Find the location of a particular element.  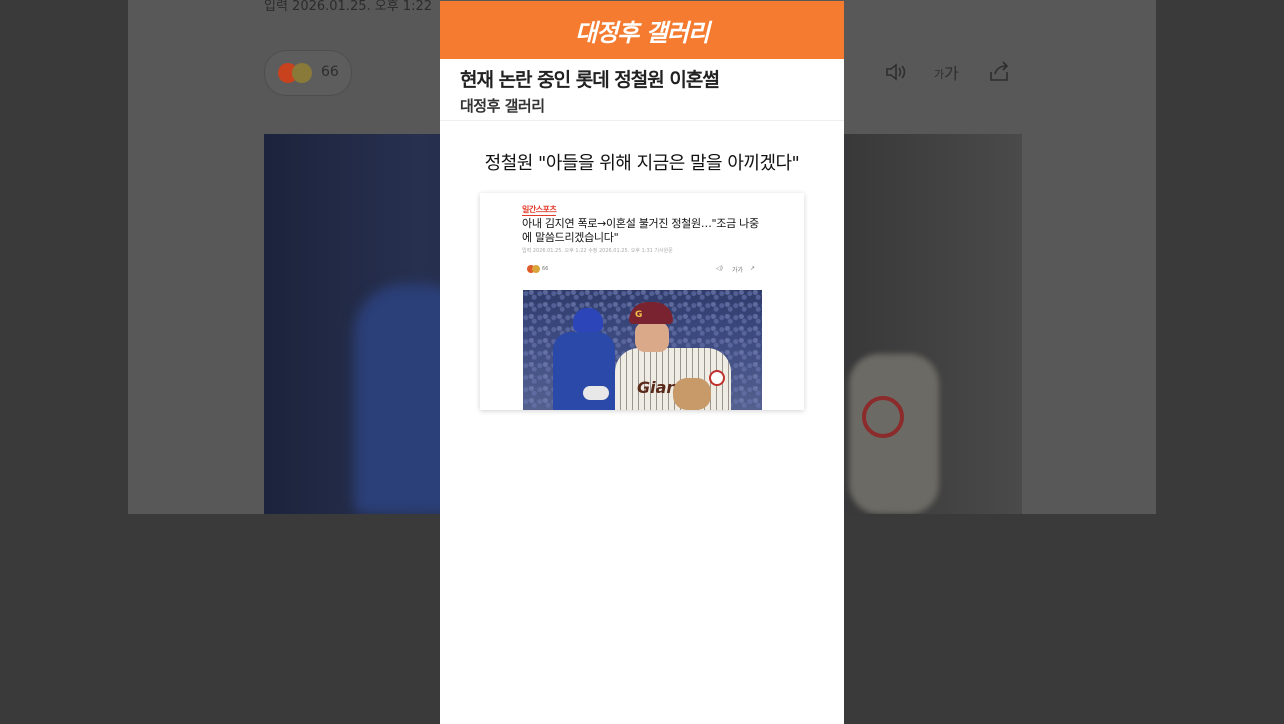

quote-heading: 정철원 "아들을 위해 지금은 말을 아끼겠다" is located at coordinates (642, 163).